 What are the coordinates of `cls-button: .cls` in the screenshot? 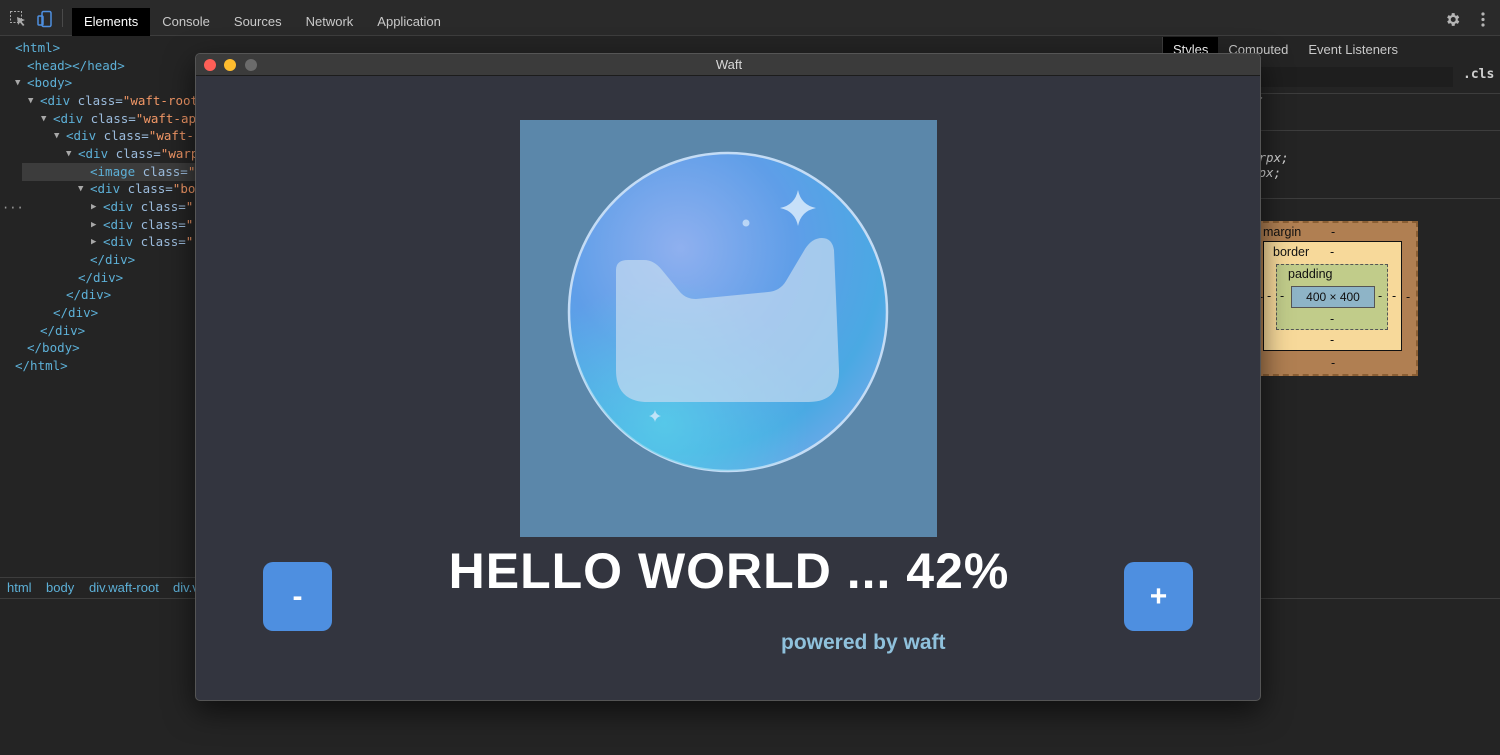 It's located at (1478, 74).